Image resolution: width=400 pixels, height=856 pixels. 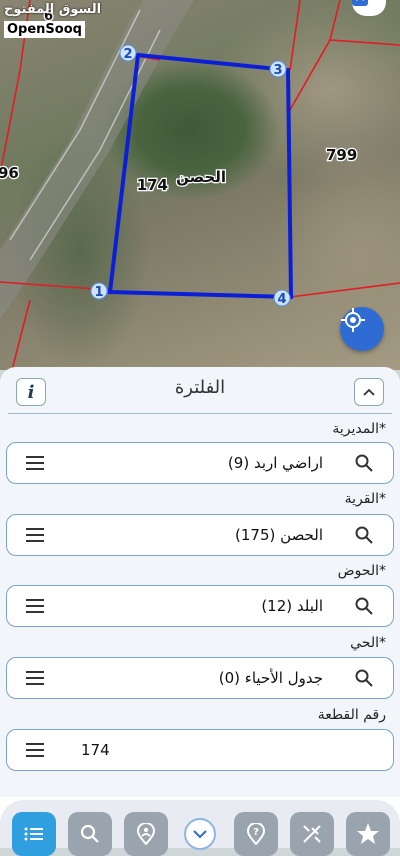 I want to click on directorate-select: اراضي اربد (9), so click(x=200, y=463).